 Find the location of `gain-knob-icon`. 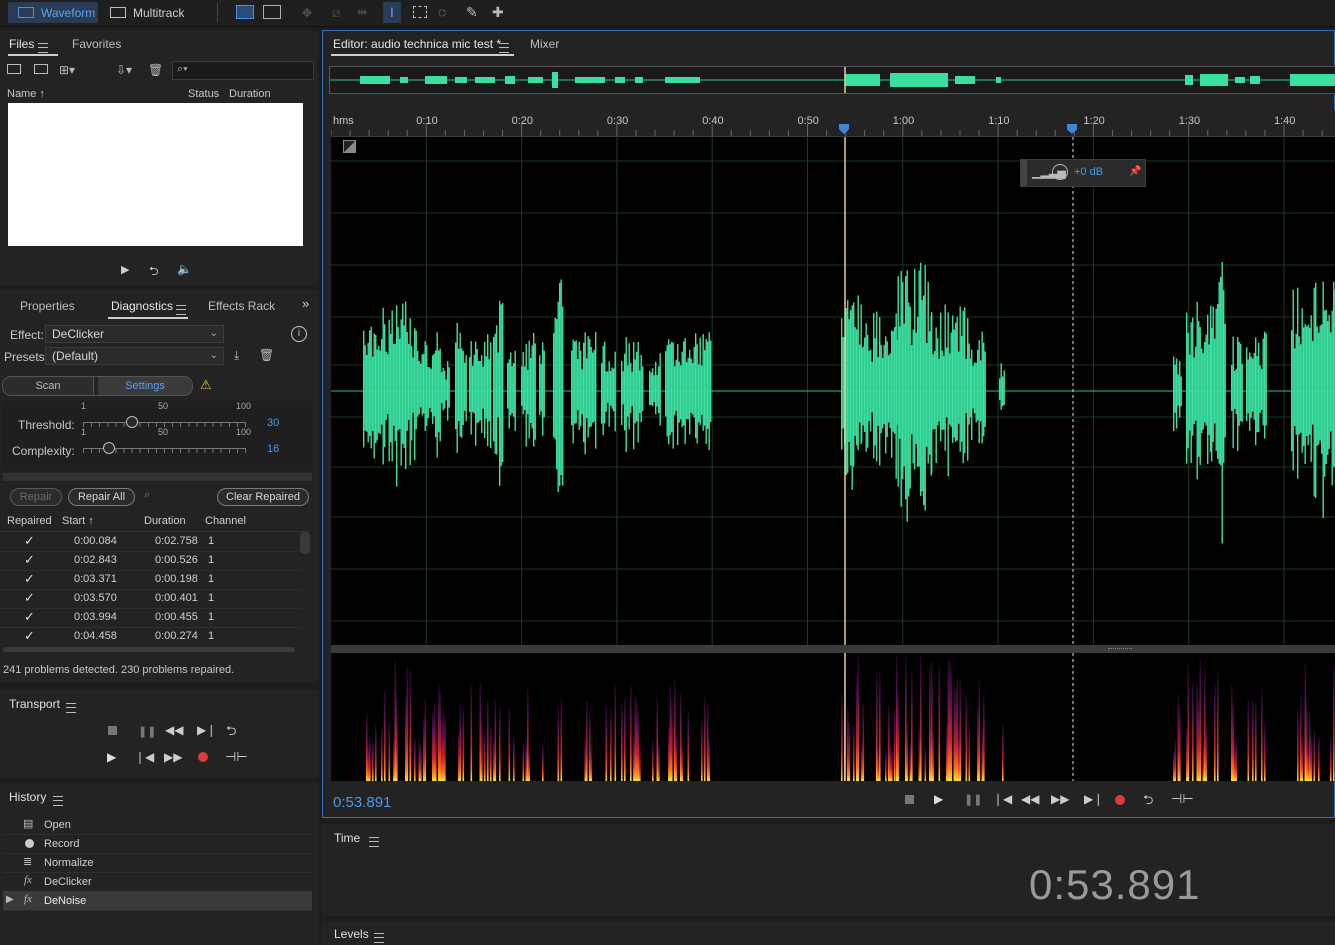

gain-knob-icon is located at coordinates (1060, 172).